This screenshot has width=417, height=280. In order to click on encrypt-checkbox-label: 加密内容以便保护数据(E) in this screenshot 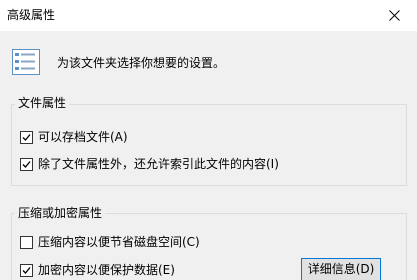, I will do `click(106, 270)`.